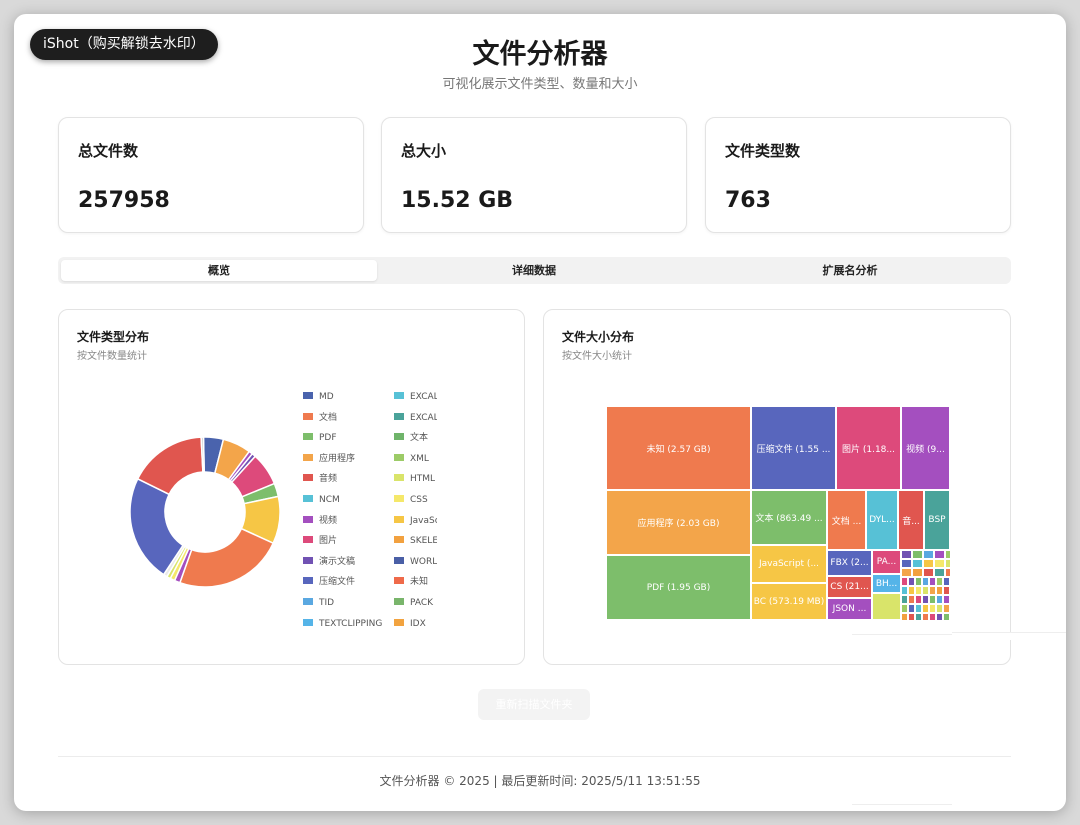 This screenshot has height=825, width=1080. I want to click on treemap-tile, so click(886, 606).